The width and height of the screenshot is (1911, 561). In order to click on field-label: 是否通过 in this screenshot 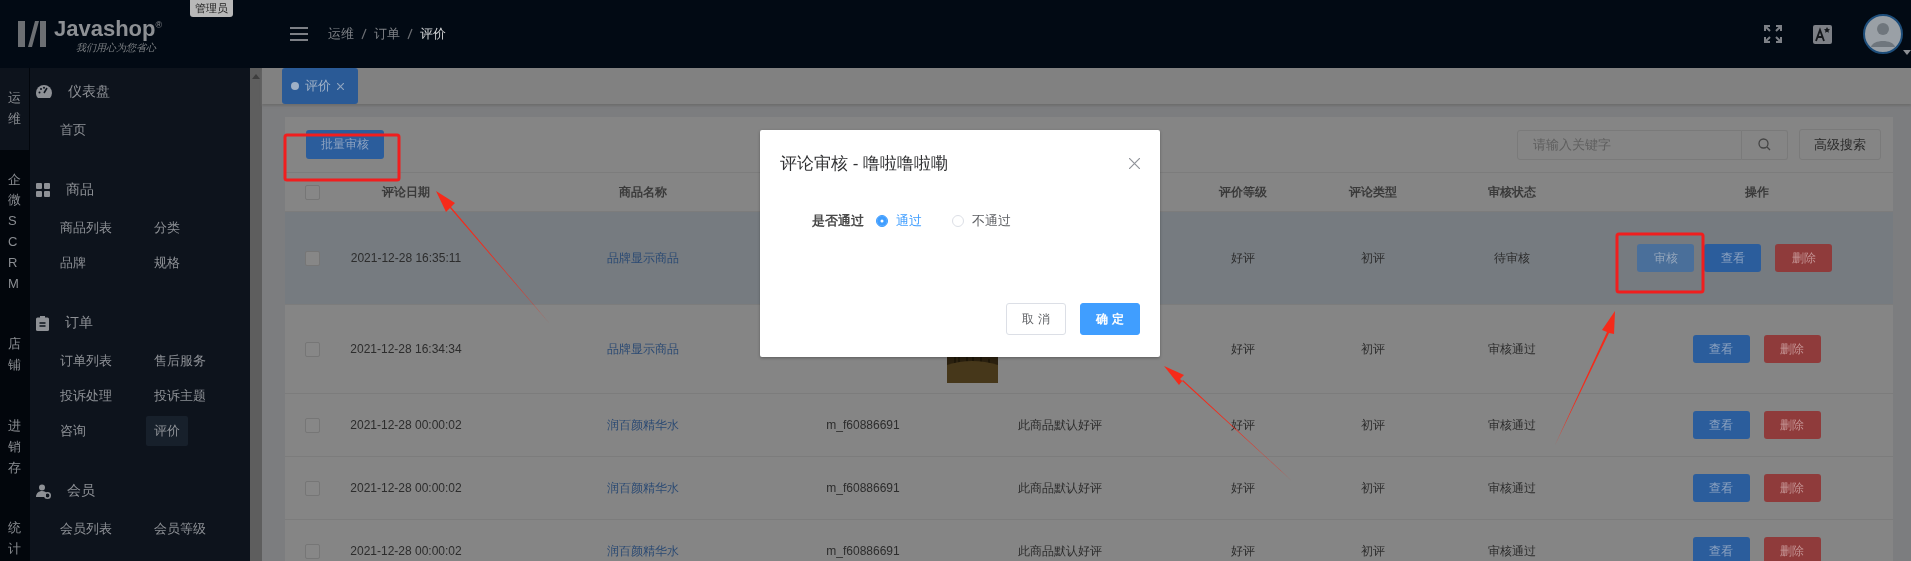, I will do `click(838, 221)`.